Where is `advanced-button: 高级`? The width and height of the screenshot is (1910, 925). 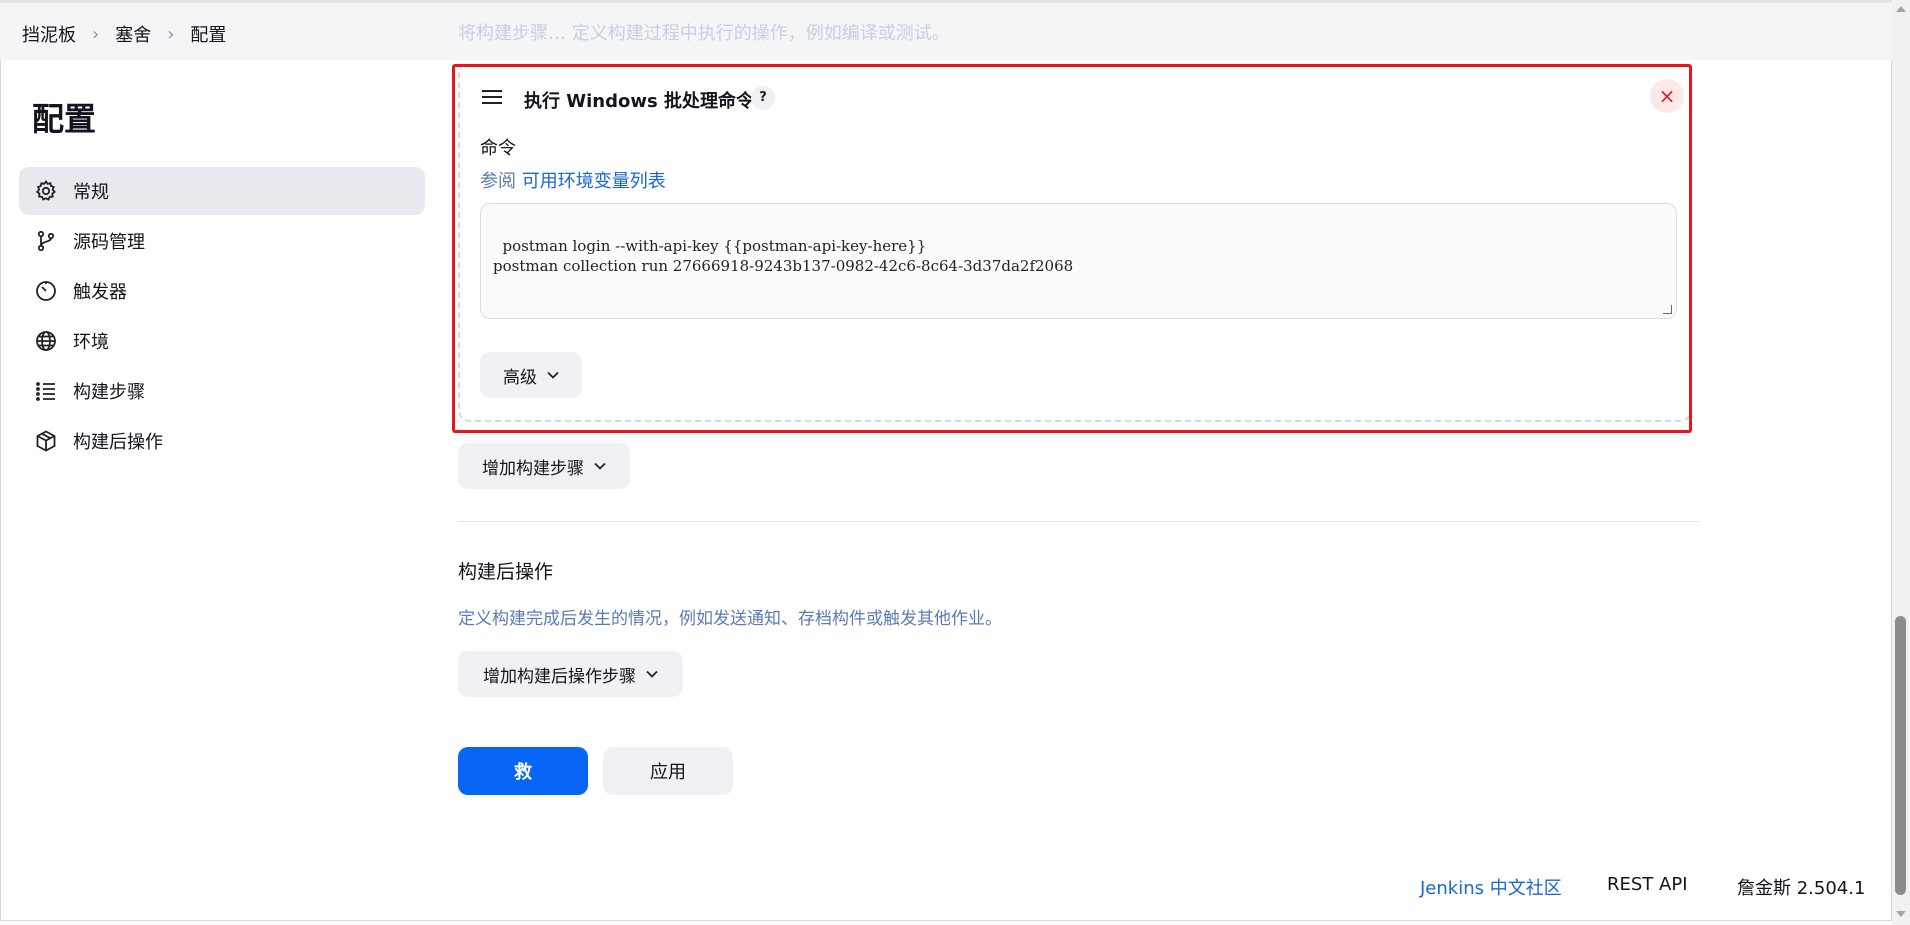
advanced-button: 高级 is located at coordinates (531, 375).